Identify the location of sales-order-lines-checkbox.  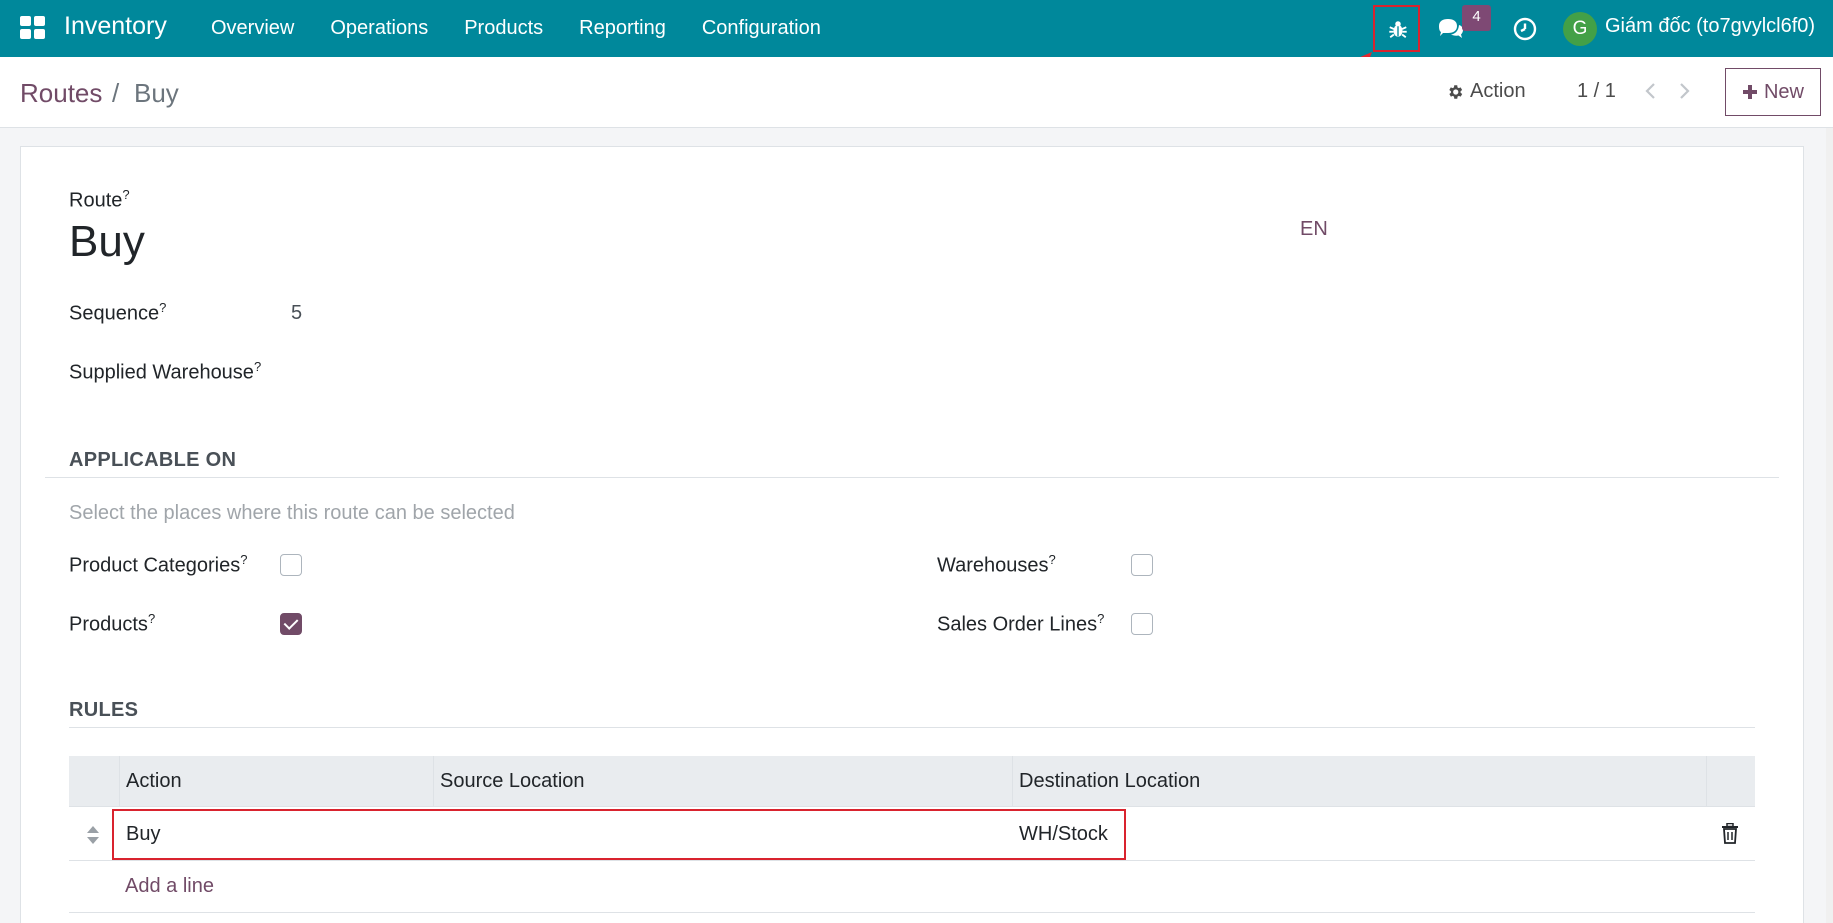
(1142, 624).